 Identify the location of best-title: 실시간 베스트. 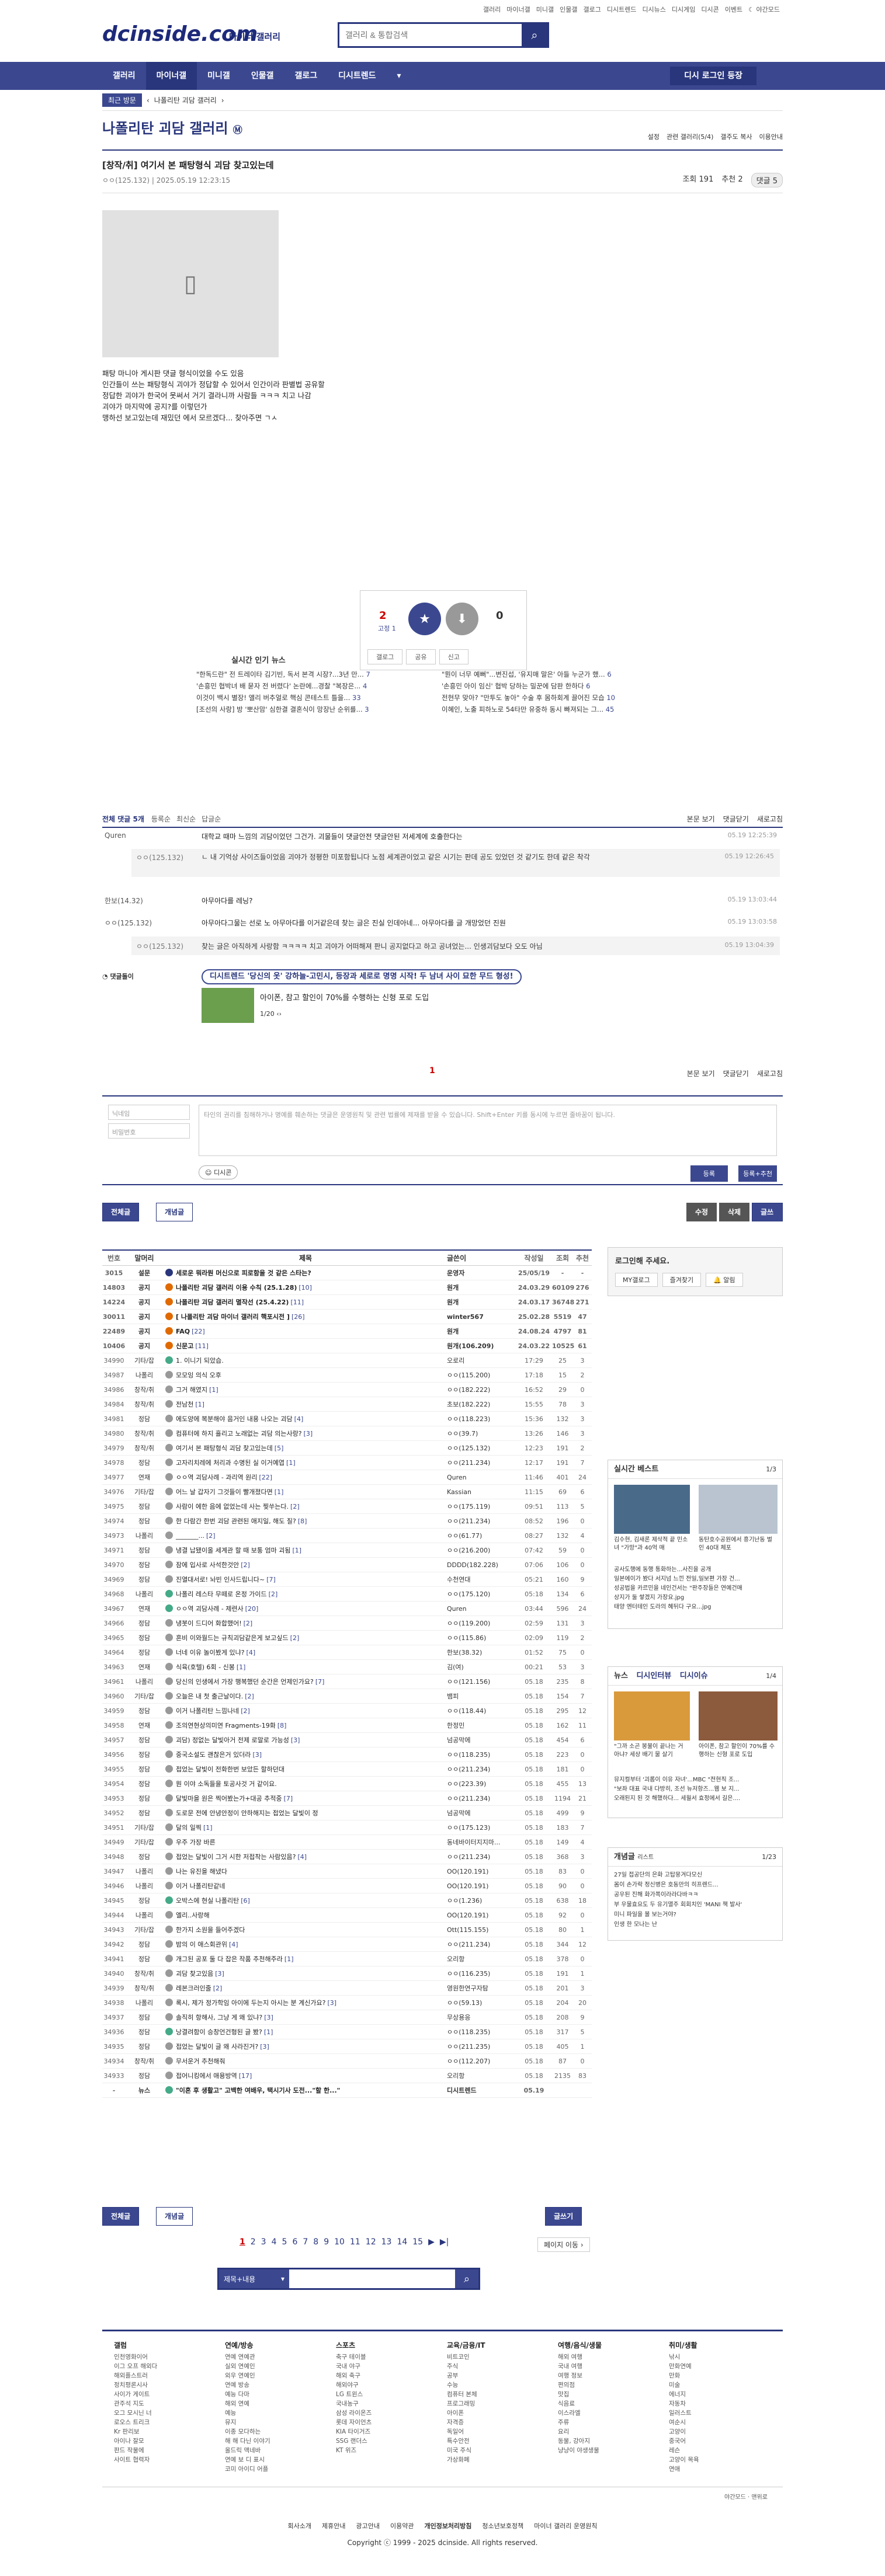
(636, 1469).